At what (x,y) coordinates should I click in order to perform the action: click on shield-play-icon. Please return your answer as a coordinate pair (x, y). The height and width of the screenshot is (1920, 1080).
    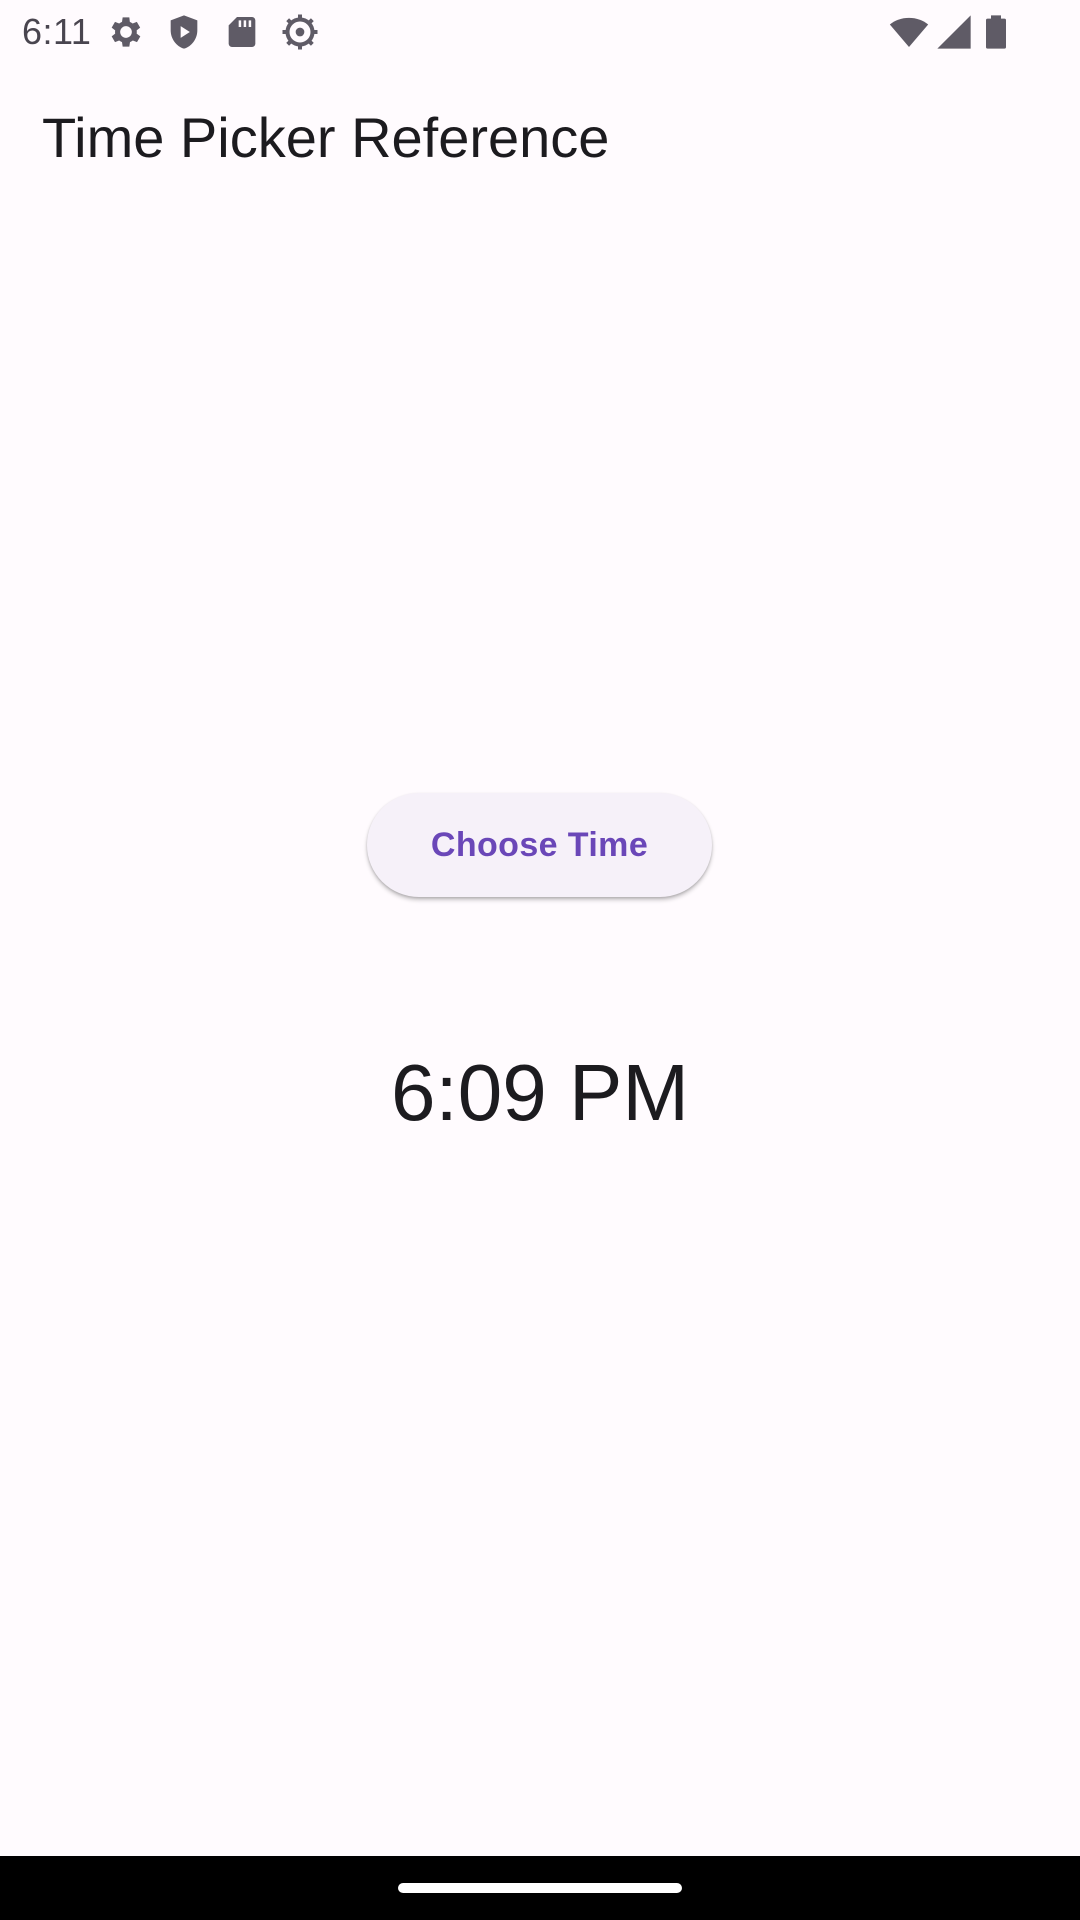
    Looking at the image, I should click on (184, 32).